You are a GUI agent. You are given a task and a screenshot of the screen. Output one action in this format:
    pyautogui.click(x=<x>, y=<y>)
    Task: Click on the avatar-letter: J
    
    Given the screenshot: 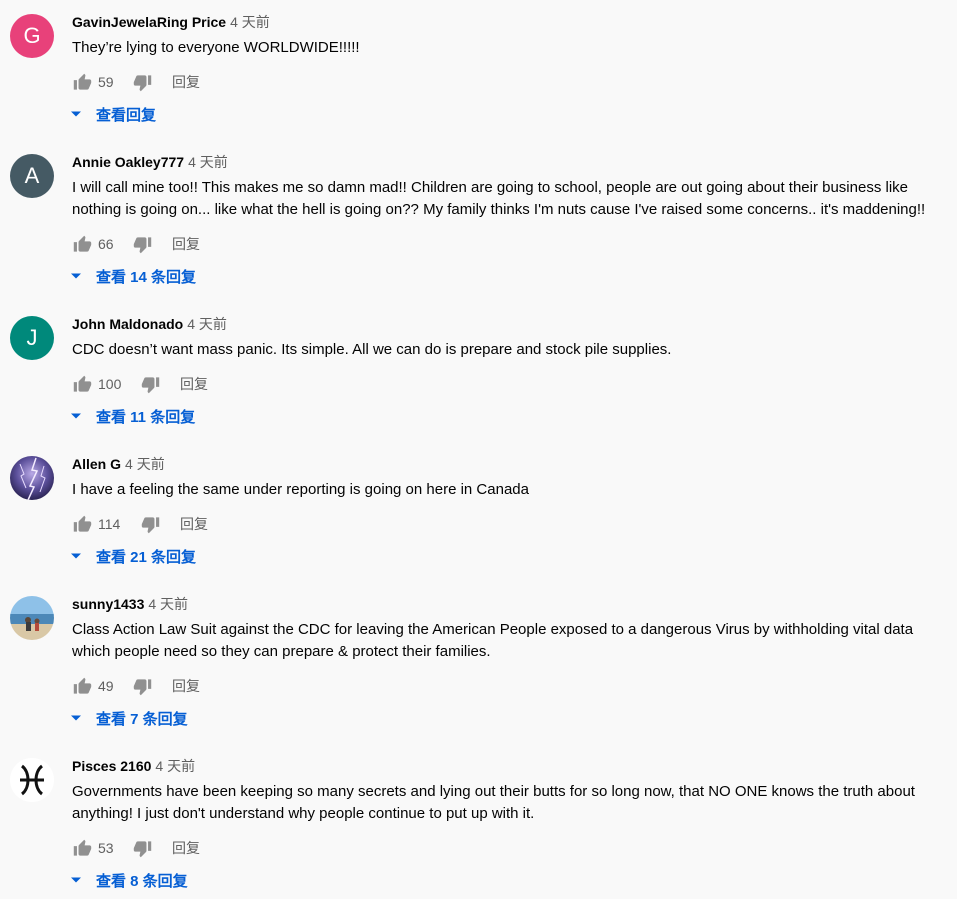 What is the action you would take?
    pyautogui.click(x=32, y=337)
    